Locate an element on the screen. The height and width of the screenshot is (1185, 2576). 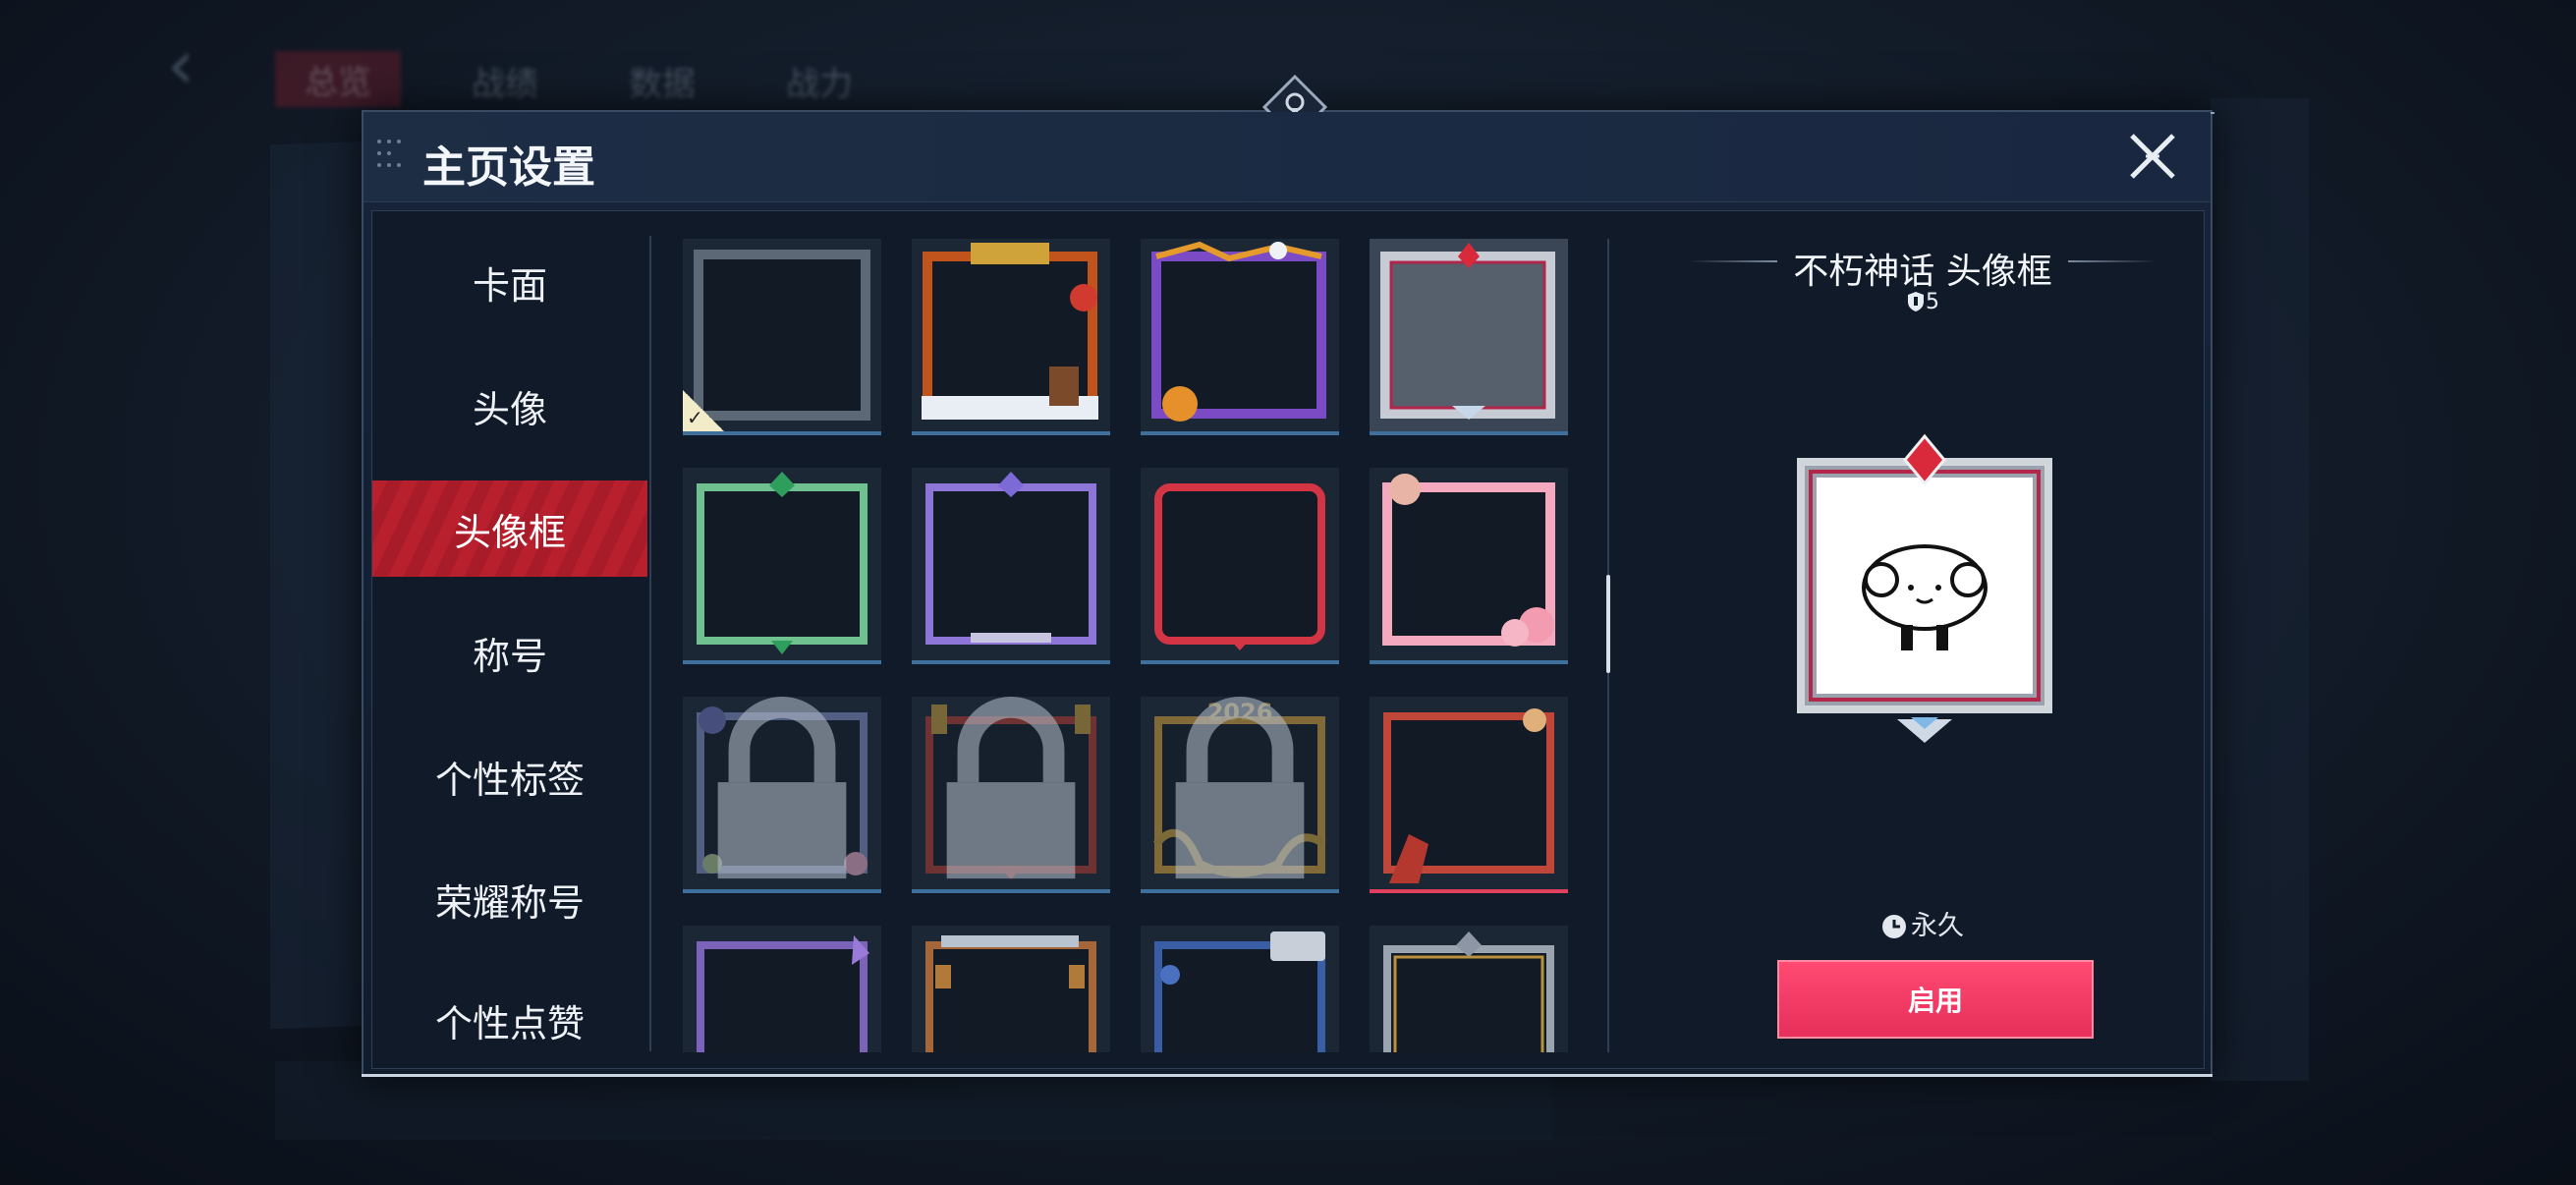
frame-tile-floral is located at coordinates (782, 795).